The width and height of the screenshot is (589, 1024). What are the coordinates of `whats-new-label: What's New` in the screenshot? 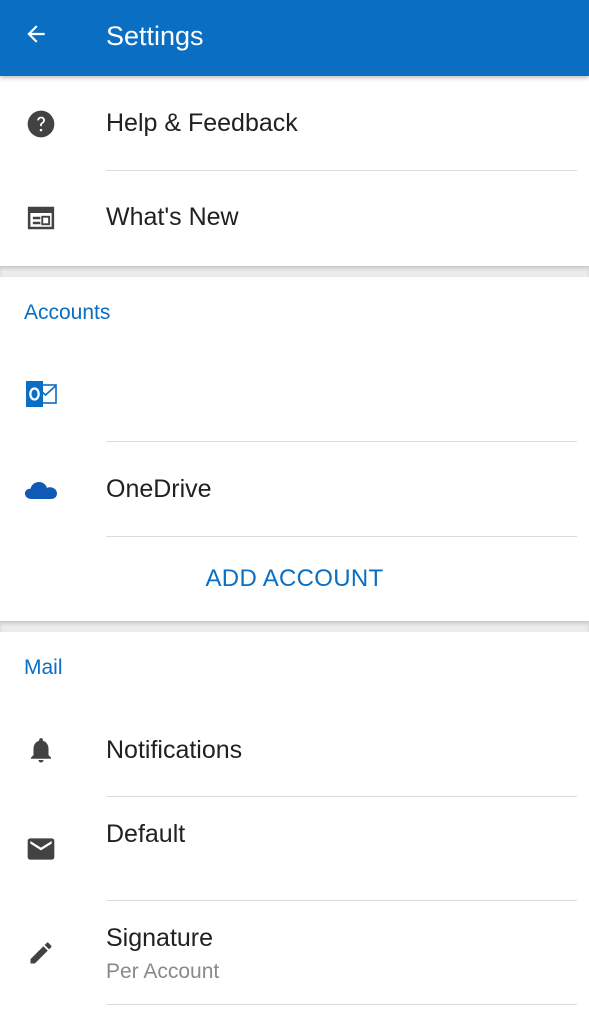 It's located at (172, 217).